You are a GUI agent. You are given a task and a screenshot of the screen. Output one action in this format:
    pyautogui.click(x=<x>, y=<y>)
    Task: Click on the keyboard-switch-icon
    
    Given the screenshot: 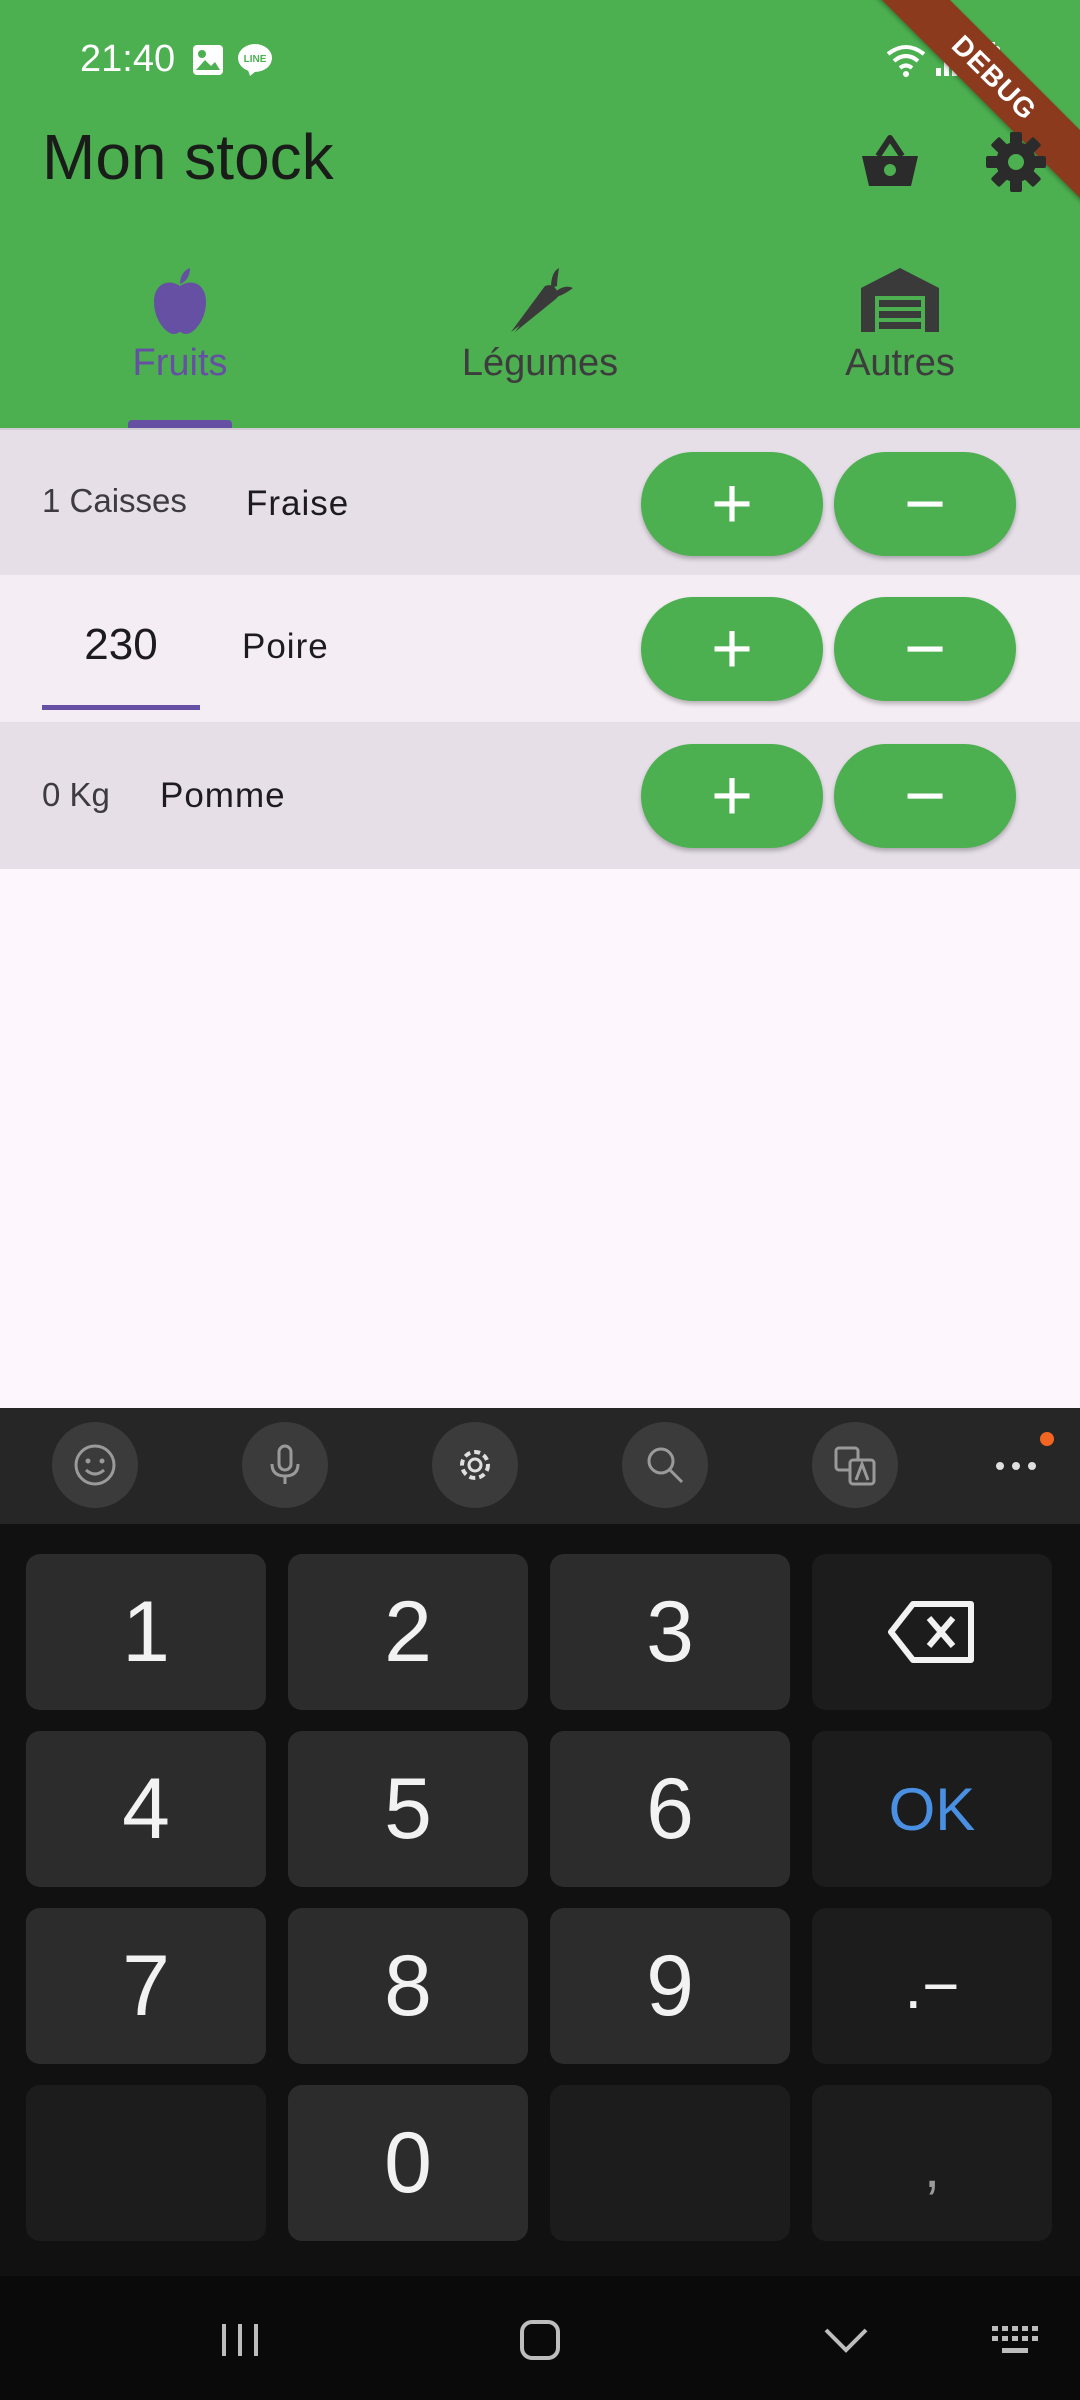 What is the action you would take?
    pyautogui.click(x=1016, y=2341)
    